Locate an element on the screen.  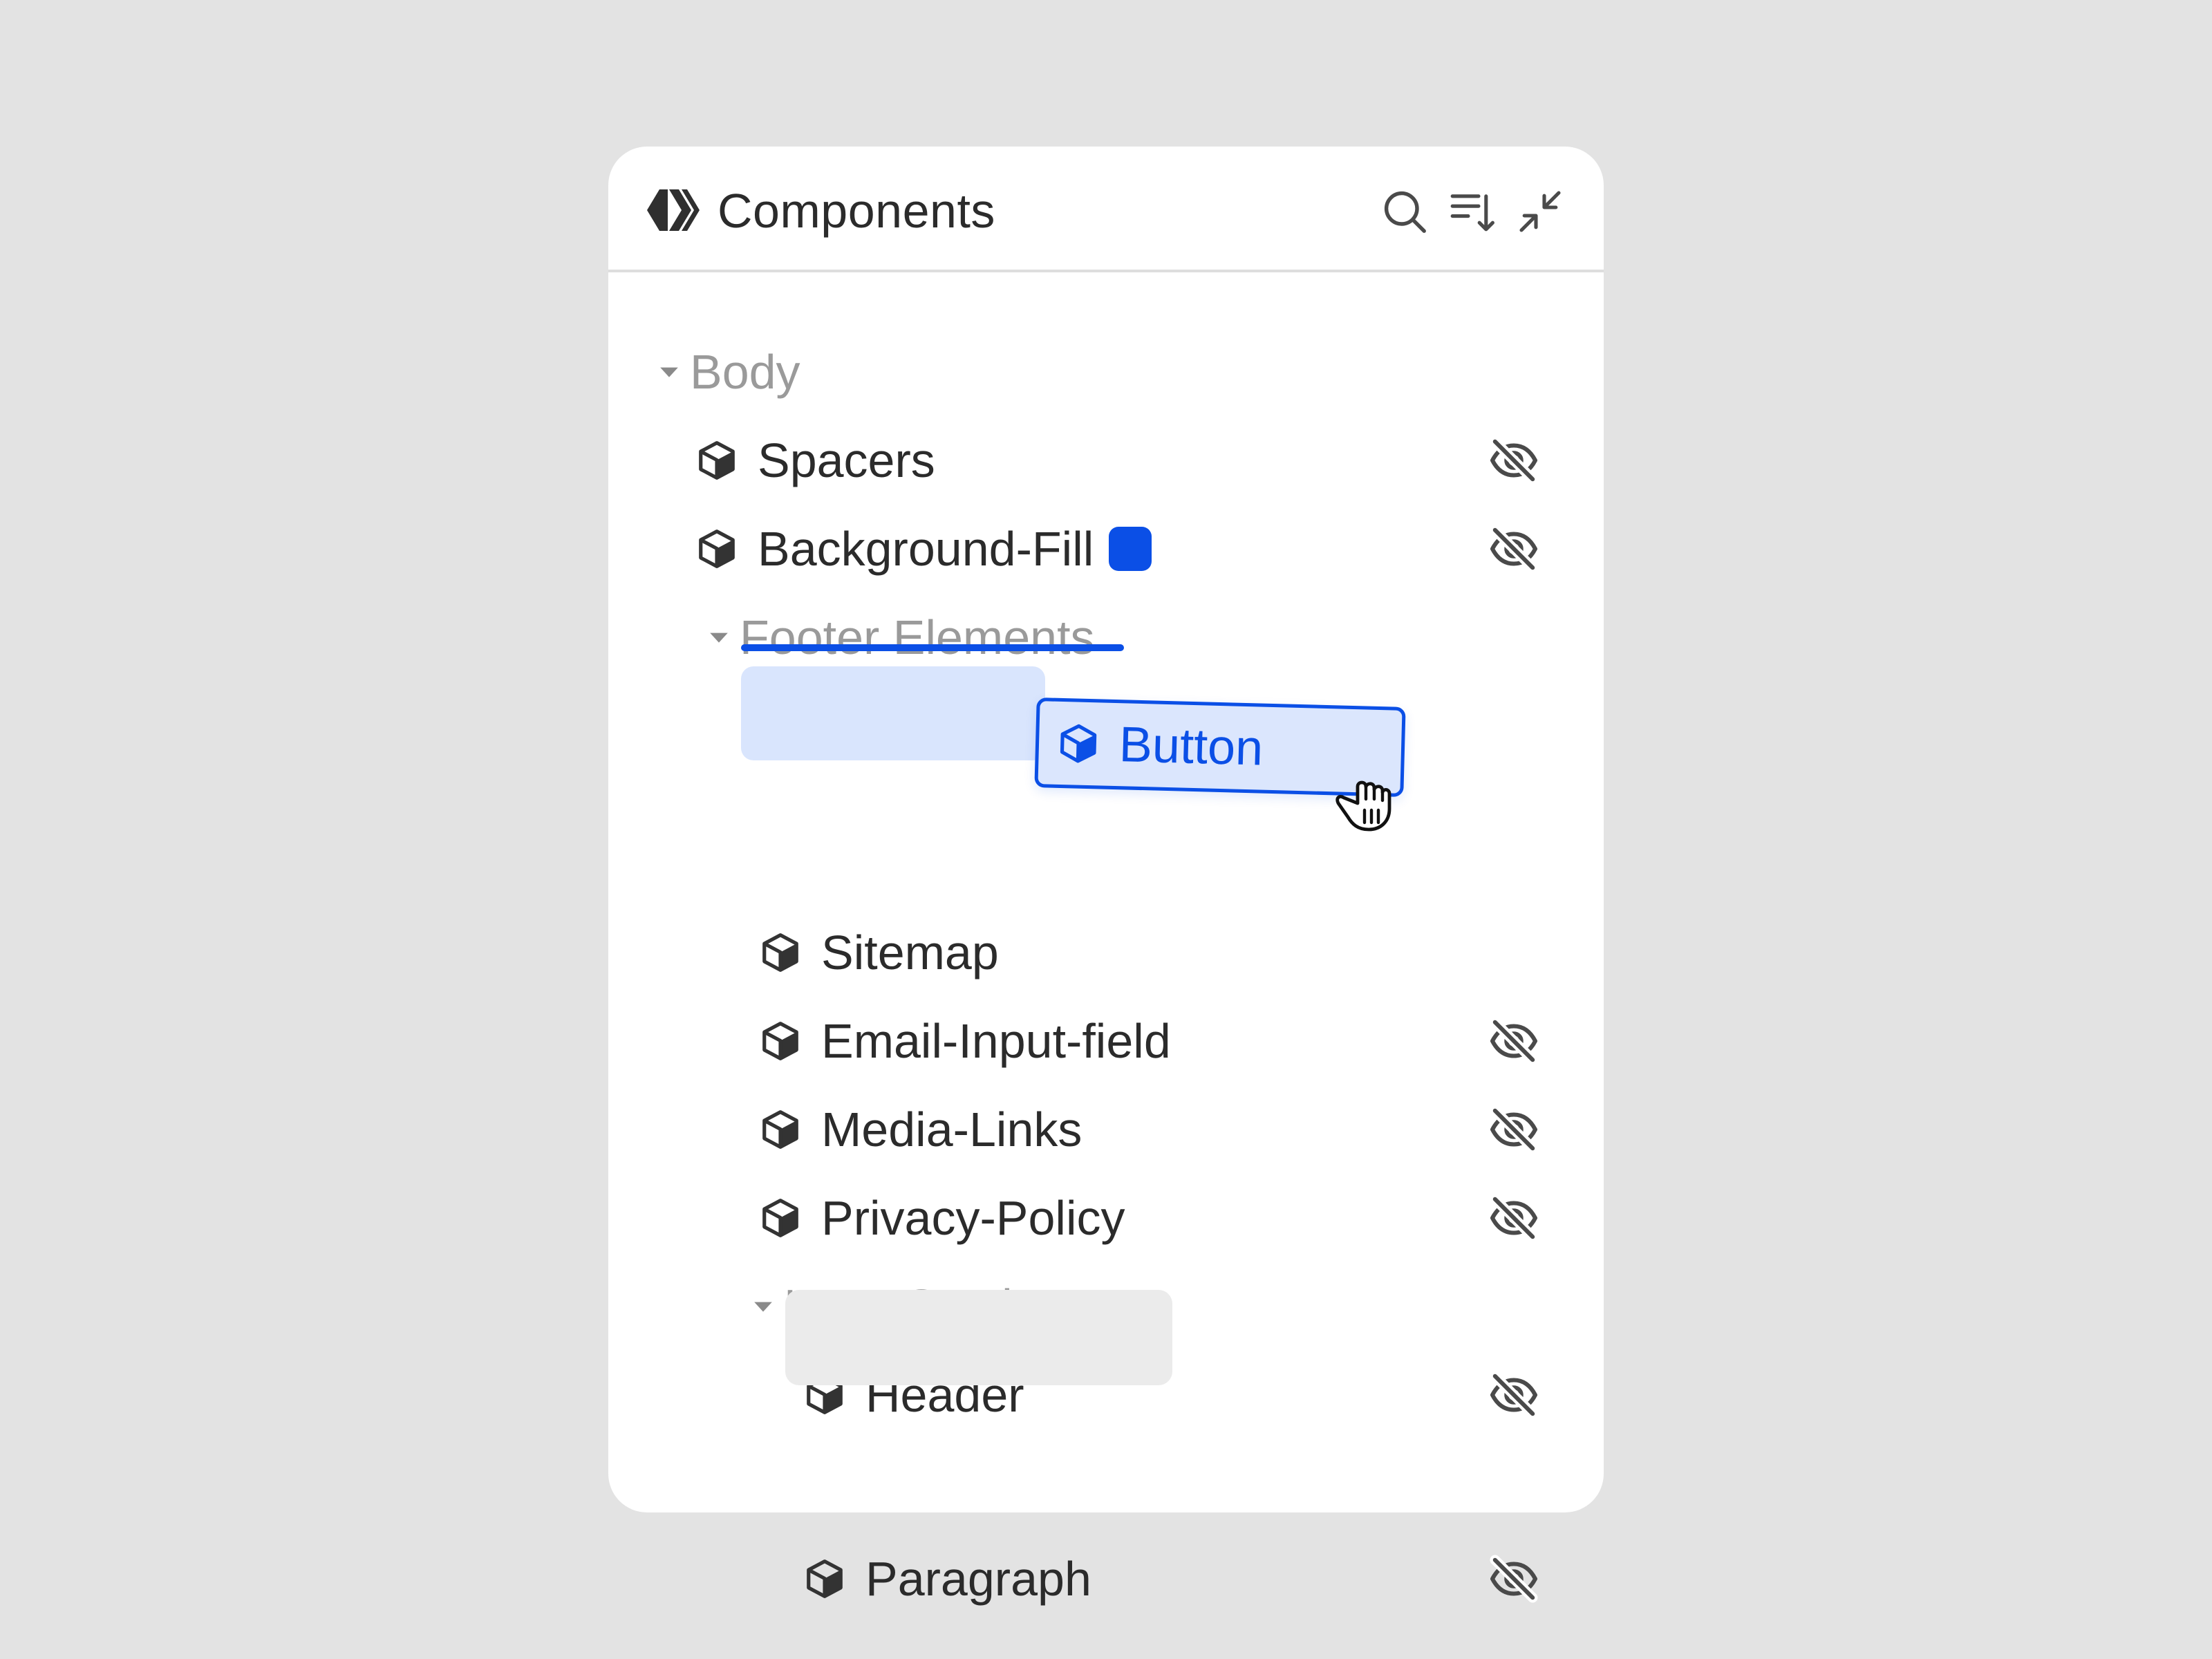
visibility-toggle-spacers is located at coordinates (1514, 460).